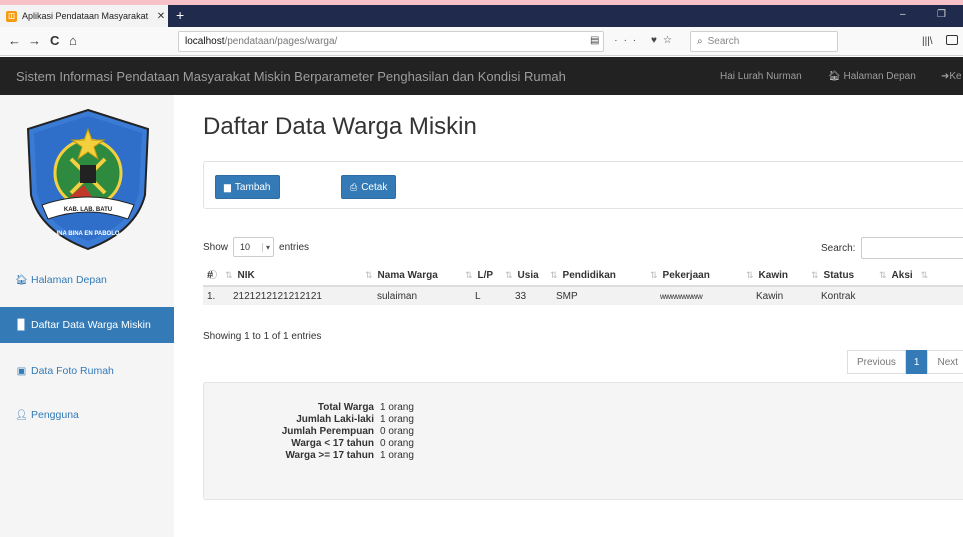 This screenshot has width=963, height=537. I want to click on page-title: Daftar Data Warga Miskin, so click(340, 126).